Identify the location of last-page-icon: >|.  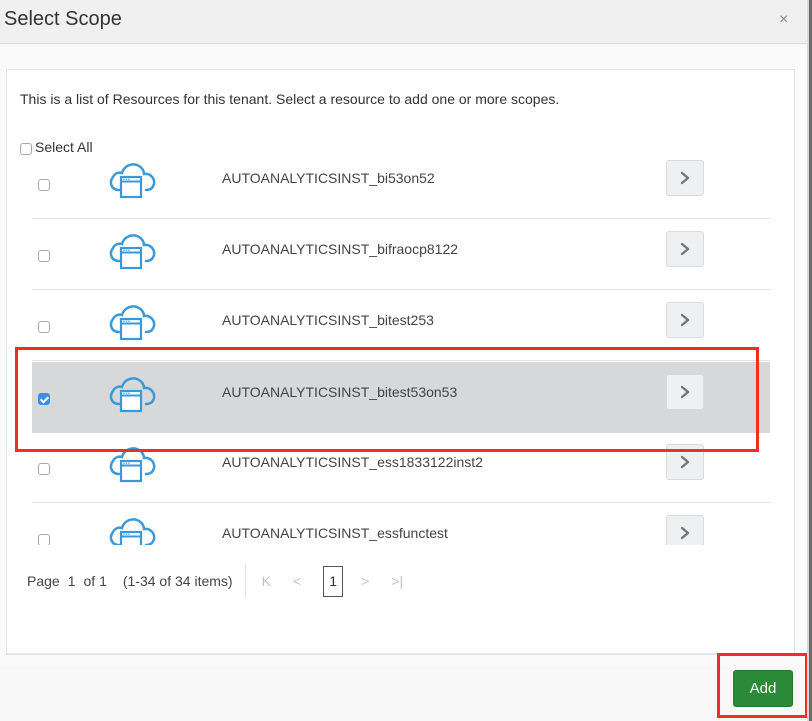
(397, 581).